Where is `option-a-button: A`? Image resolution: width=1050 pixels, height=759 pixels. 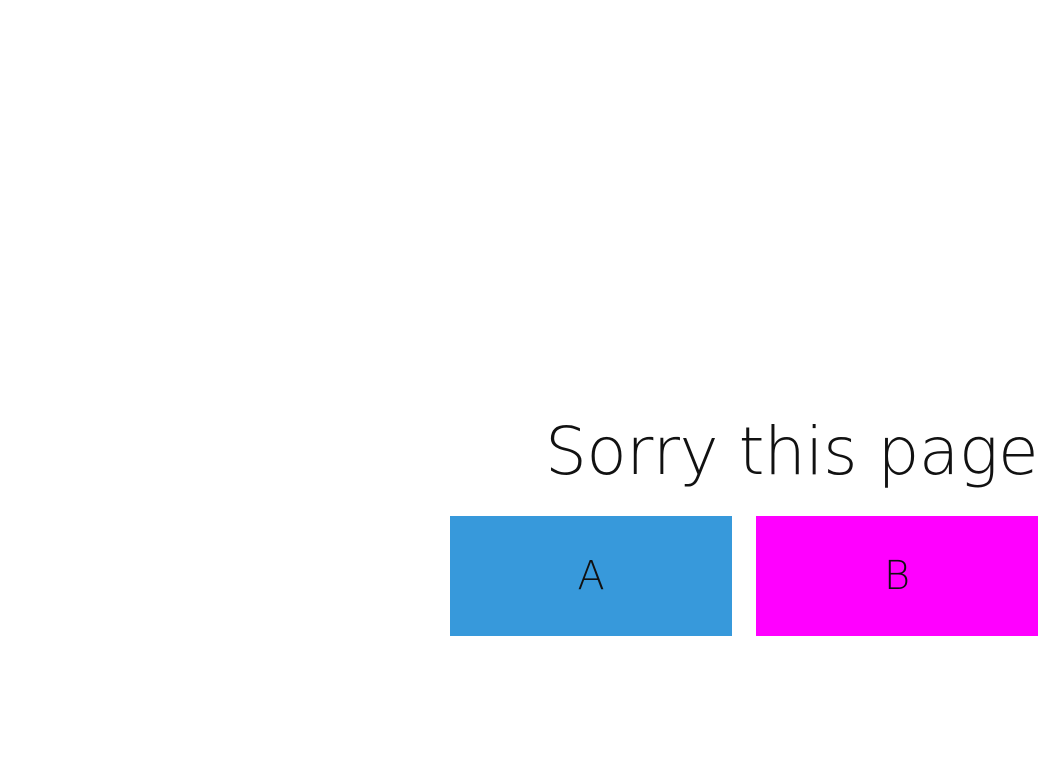 option-a-button: A is located at coordinates (591, 576).